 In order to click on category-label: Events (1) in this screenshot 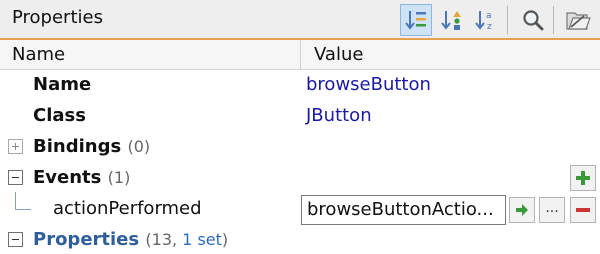, I will do `click(81, 177)`.